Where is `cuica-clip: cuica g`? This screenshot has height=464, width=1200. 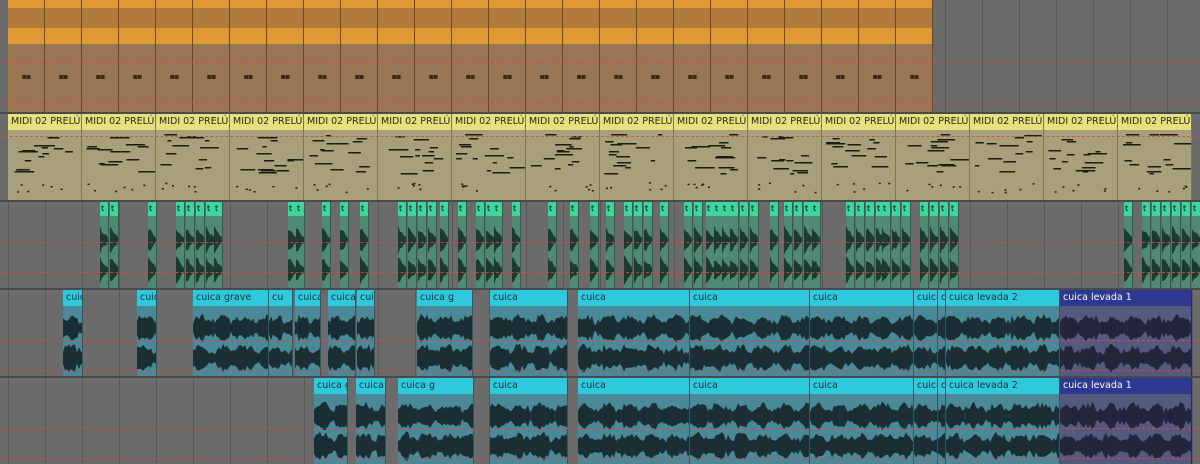 cuica-clip: cuica g is located at coordinates (436, 421).